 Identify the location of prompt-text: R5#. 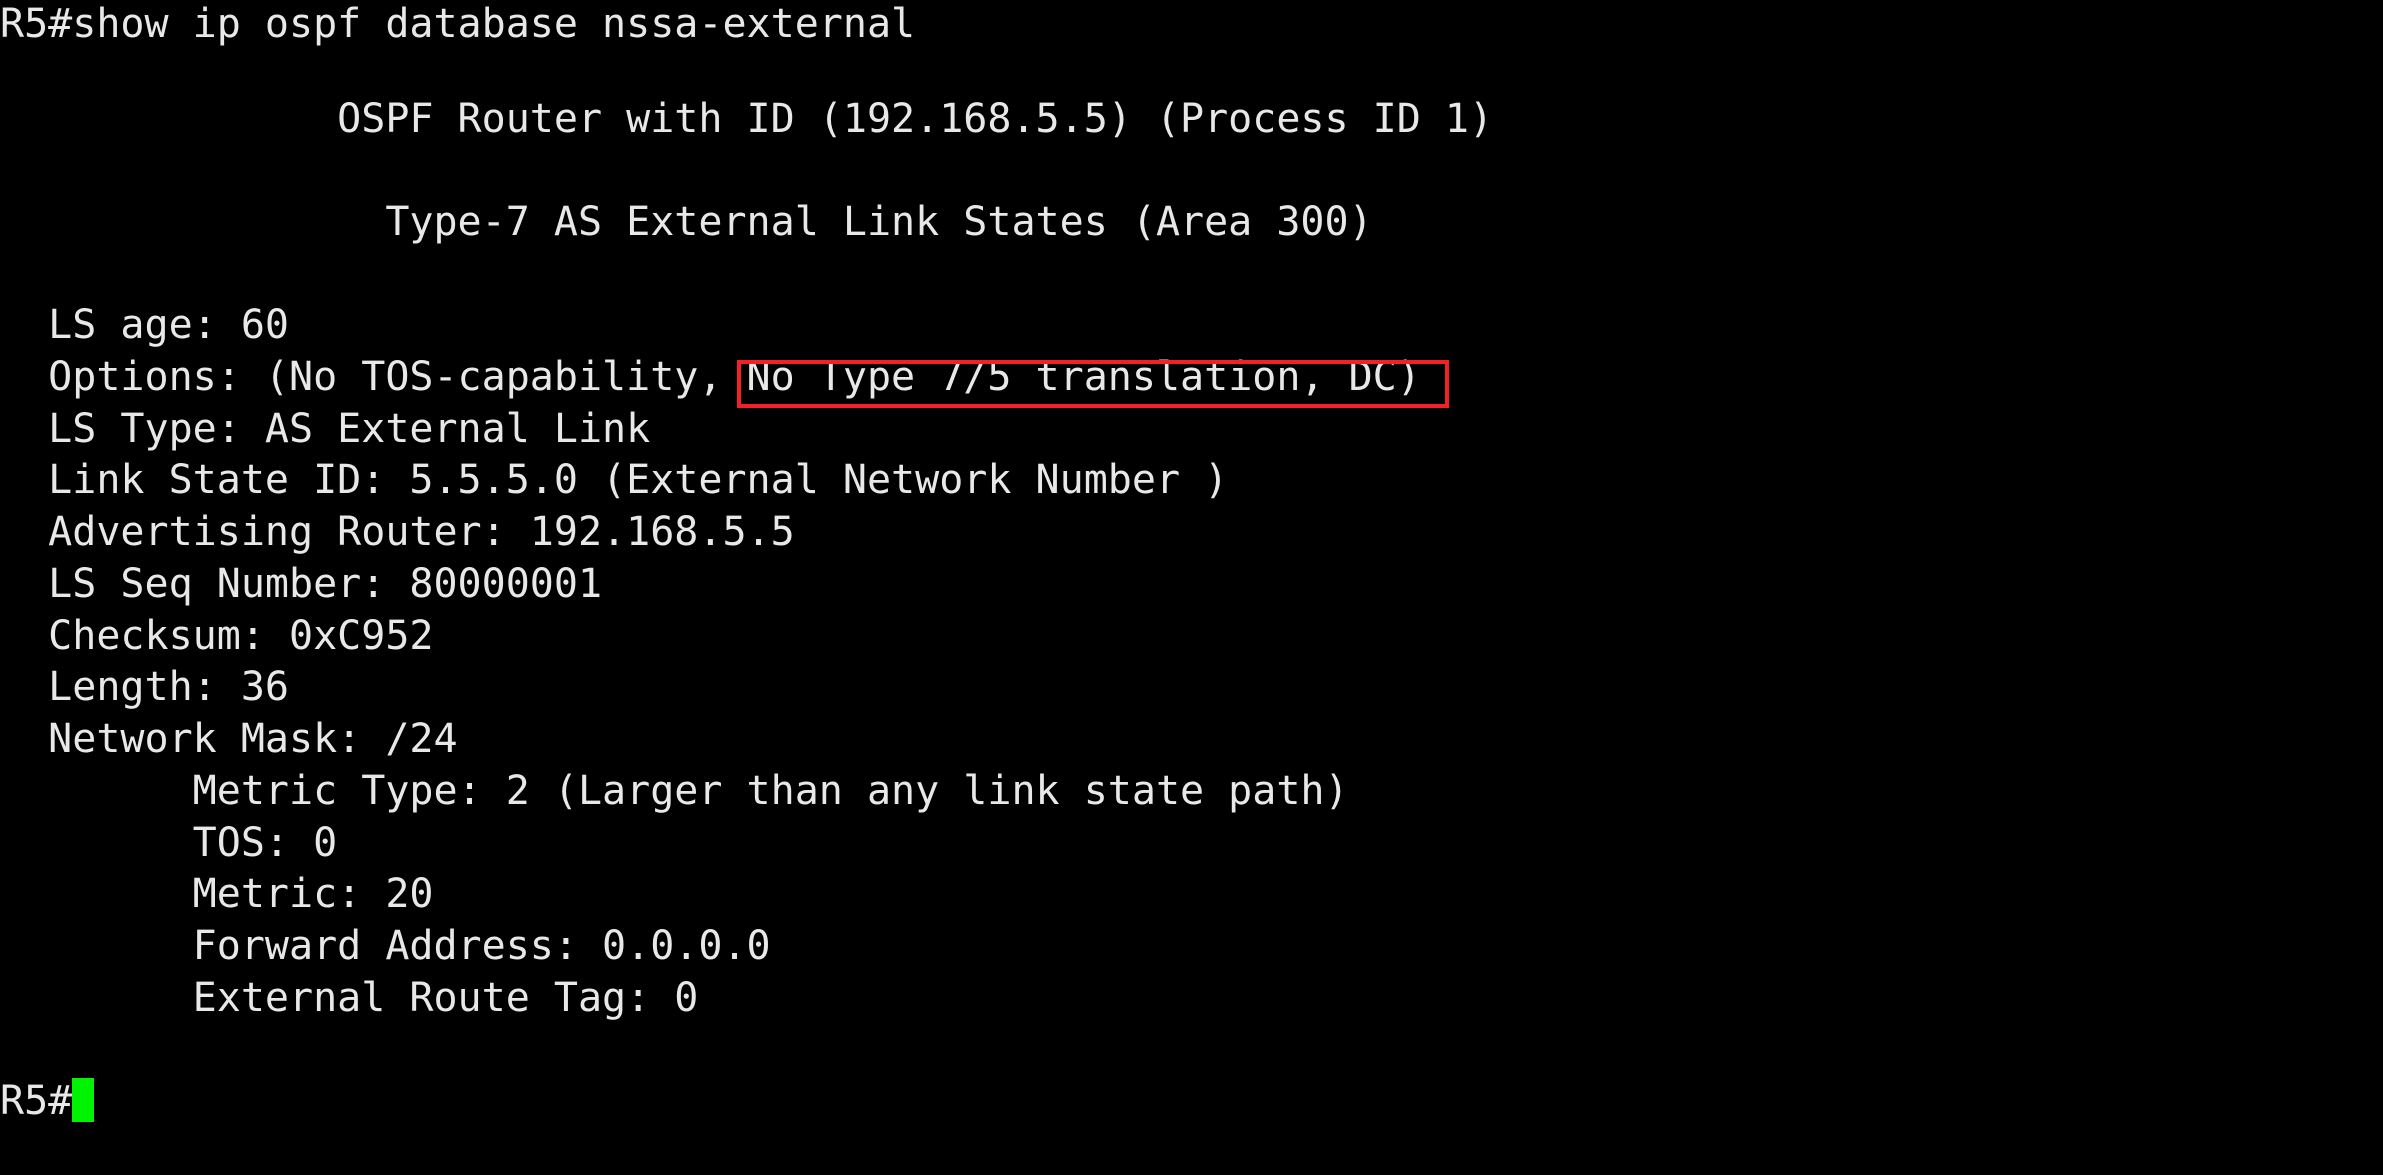
(36, 1101).